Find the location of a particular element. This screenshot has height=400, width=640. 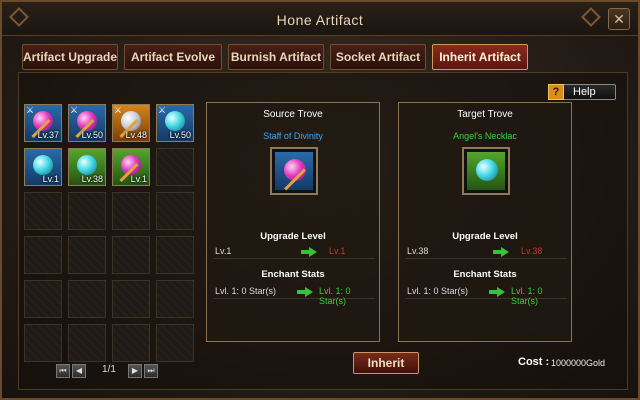

gem-icon is located at coordinates (487, 170).